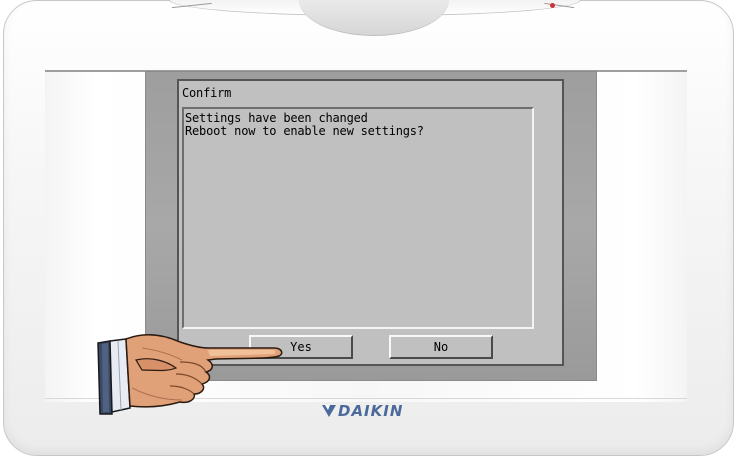 The image size is (735, 460). What do you see at coordinates (329, 411) in the screenshot?
I see `daikin-logo-icon` at bounding box center [329, 411].